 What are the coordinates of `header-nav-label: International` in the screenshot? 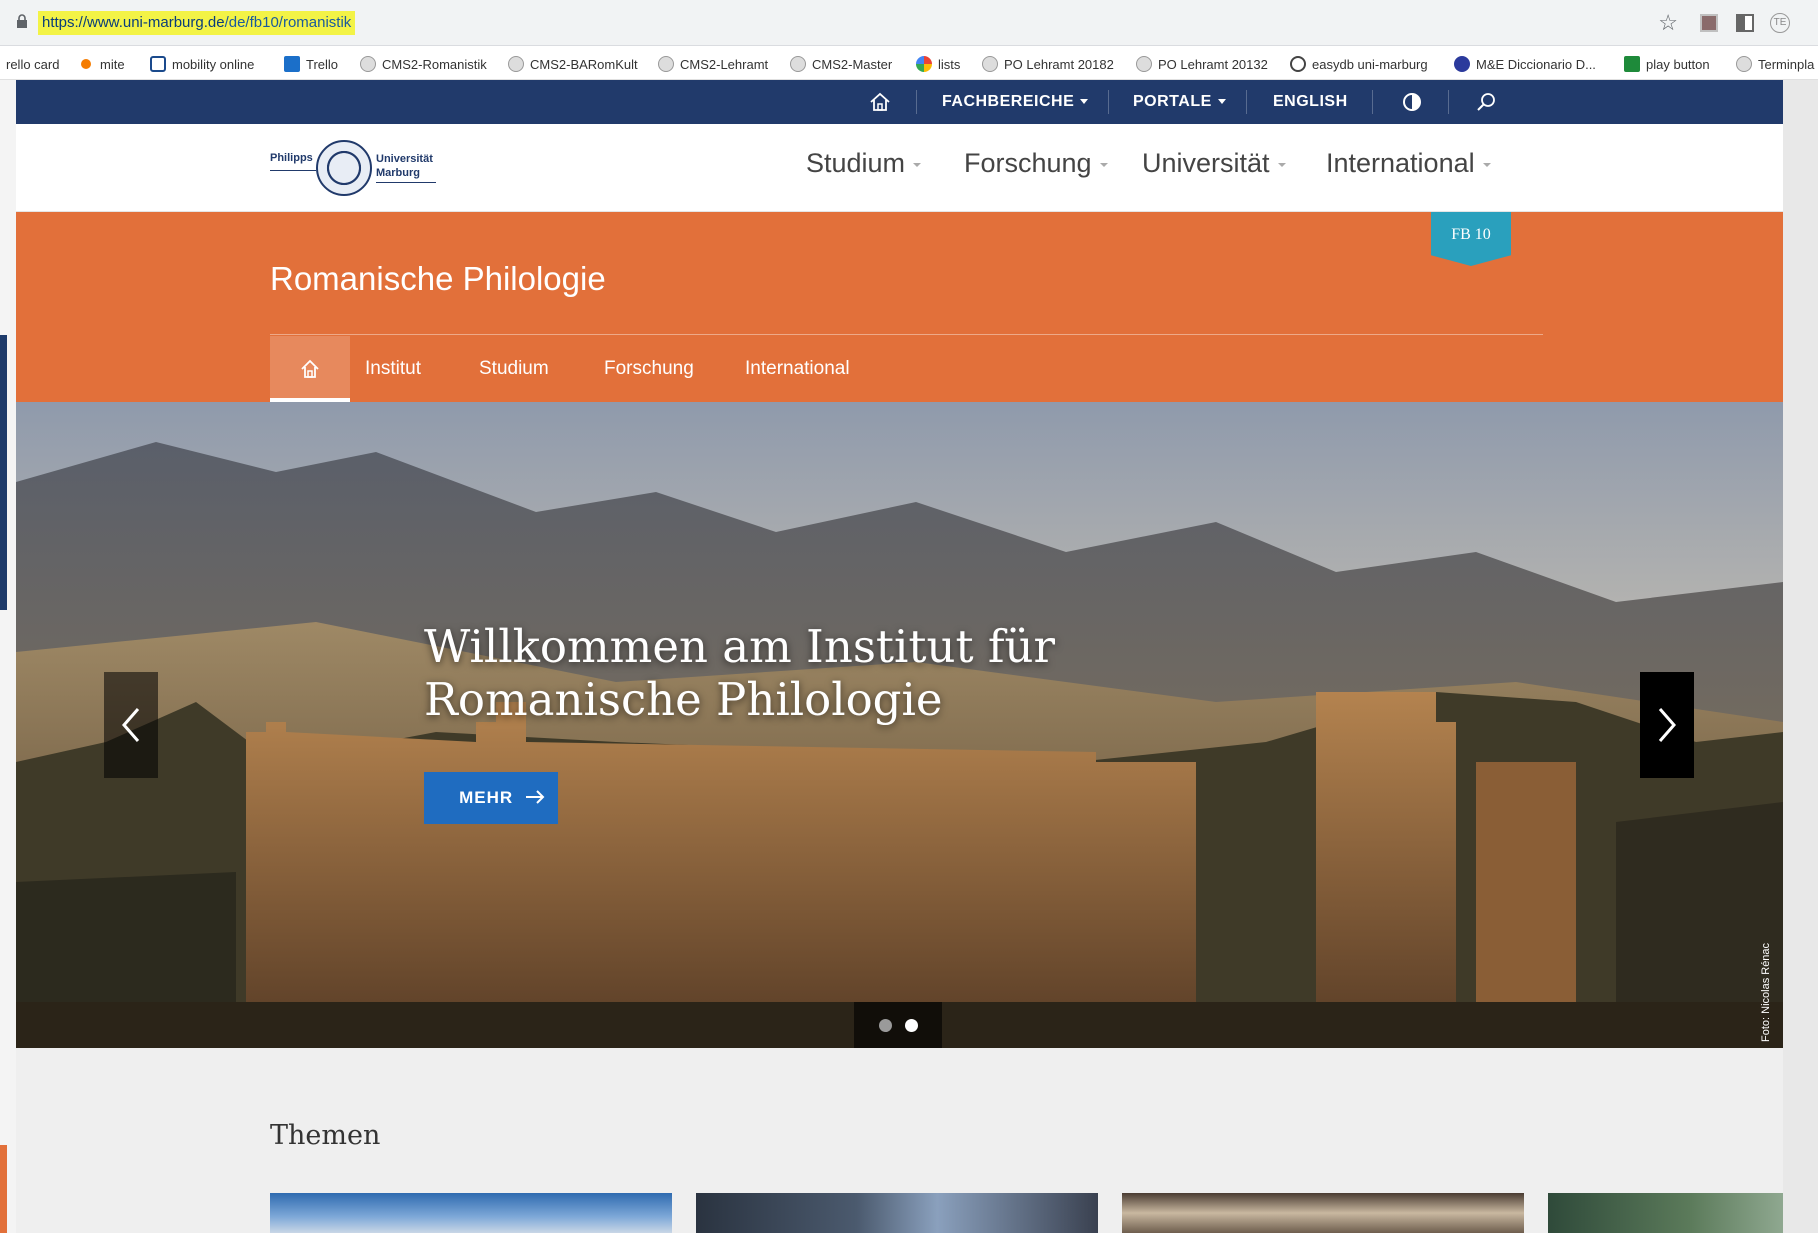 It's located at (1400, 163).